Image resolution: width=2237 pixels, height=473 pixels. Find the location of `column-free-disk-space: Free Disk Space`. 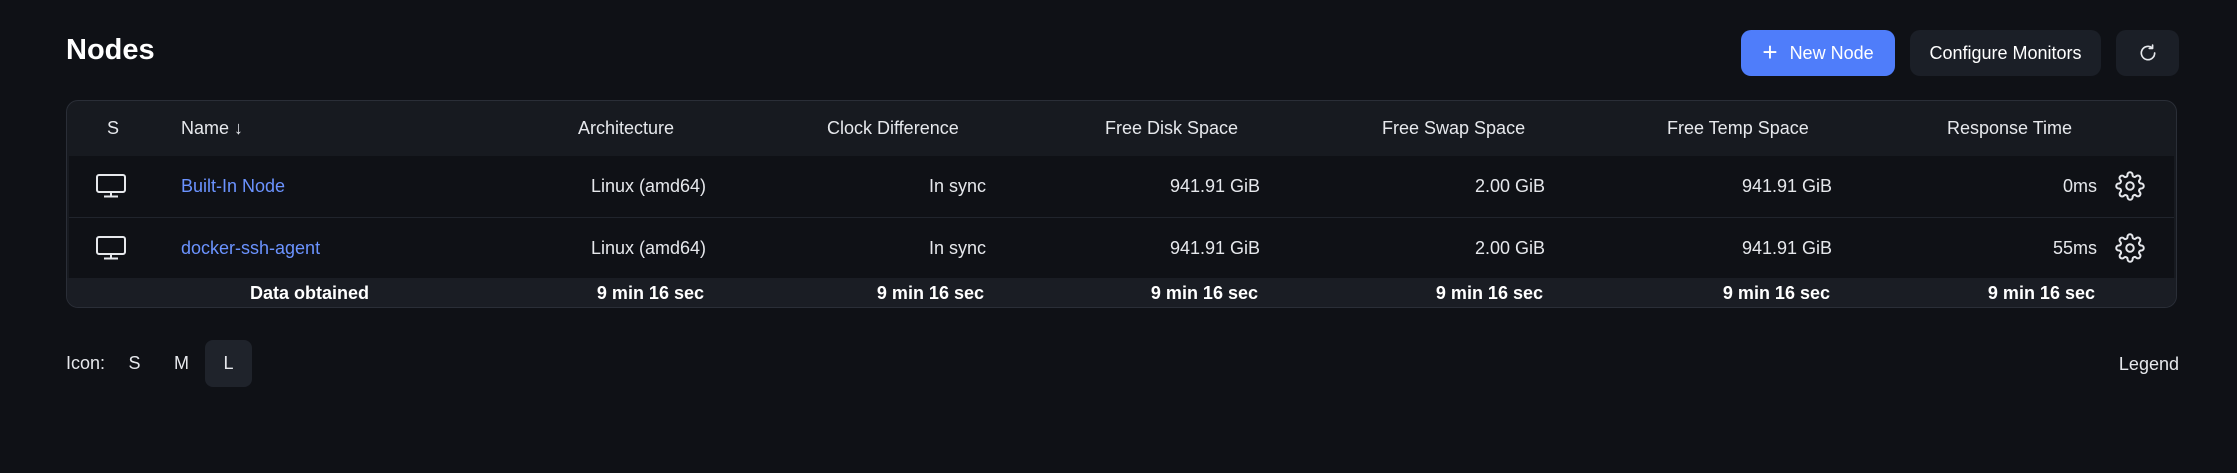

column-free-disk-space: Free Disk Space is located at coordinates (1171, 128).